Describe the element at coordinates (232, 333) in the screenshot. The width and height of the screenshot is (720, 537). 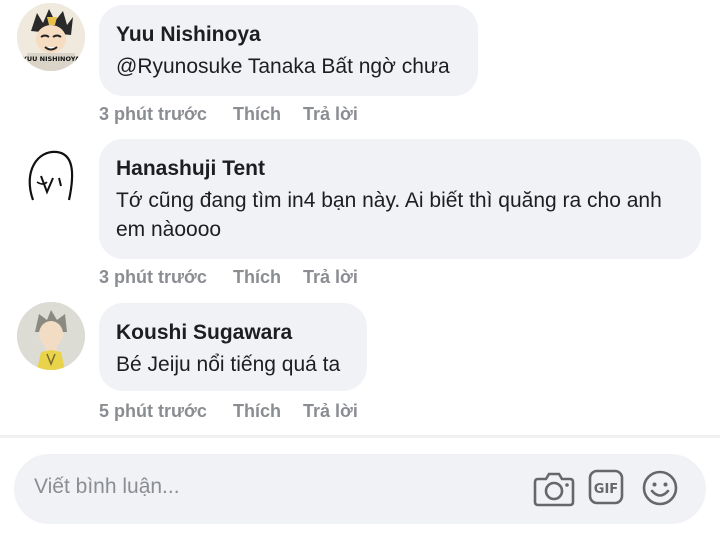
I see `comment-author: Koushi Sugawara` at that location.